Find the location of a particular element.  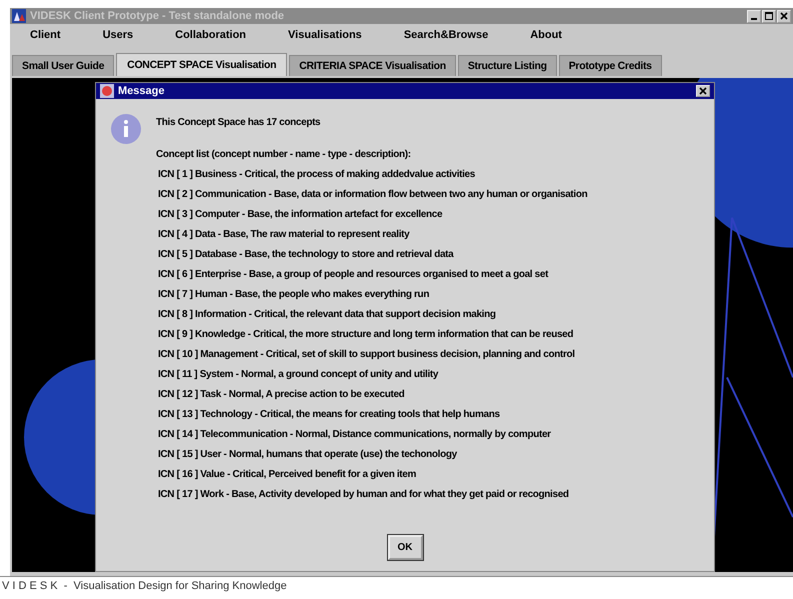

concept-line: ICN [ 1 ] Business - Critical, the process of making addedvalue activities is located at coordinates (316, 175).